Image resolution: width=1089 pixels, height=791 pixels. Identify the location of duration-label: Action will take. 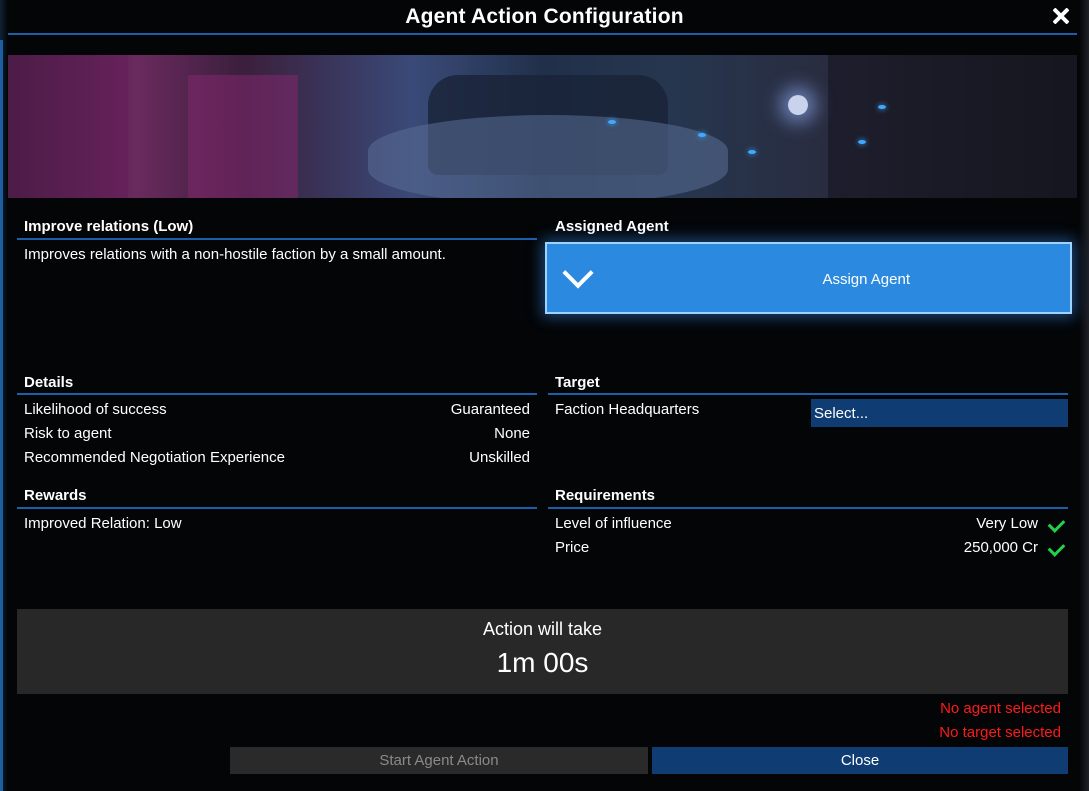
(542, 629).